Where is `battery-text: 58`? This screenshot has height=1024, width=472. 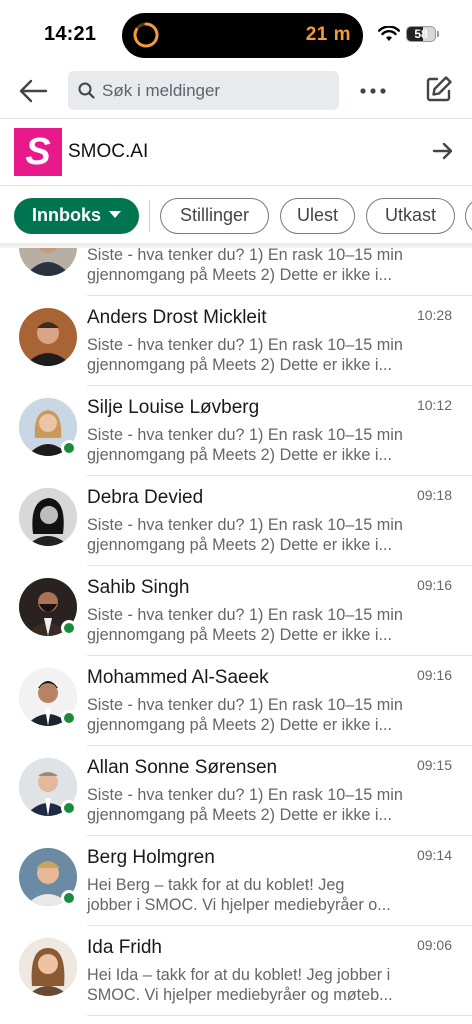 battery-text: 58 is located at coordinates (421, 34).